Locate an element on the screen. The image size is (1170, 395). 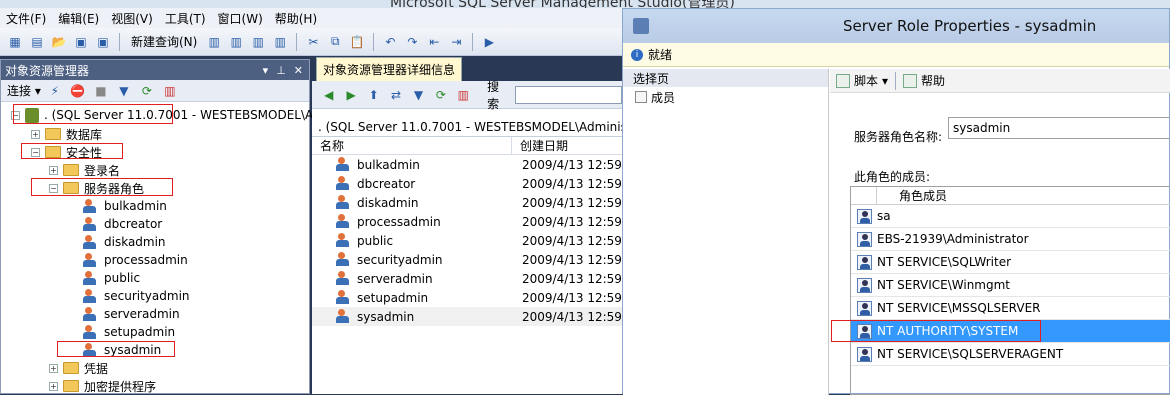
member-row: NT SERVICE\SQLSERVERAGENT is located at coordinates (1010, 354).